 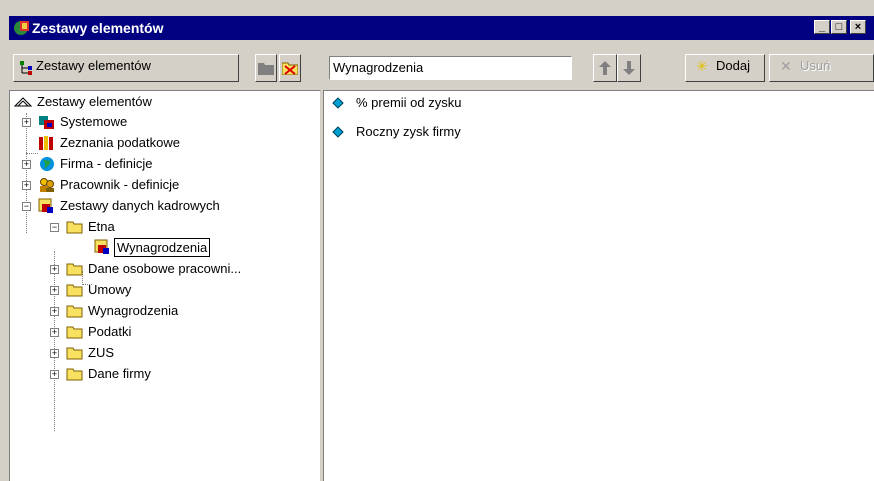 What do you see at coordinates (94, 121) in the screenshot?
I see `tree-item-label: Systemowe` at bounding box center [94, 121].